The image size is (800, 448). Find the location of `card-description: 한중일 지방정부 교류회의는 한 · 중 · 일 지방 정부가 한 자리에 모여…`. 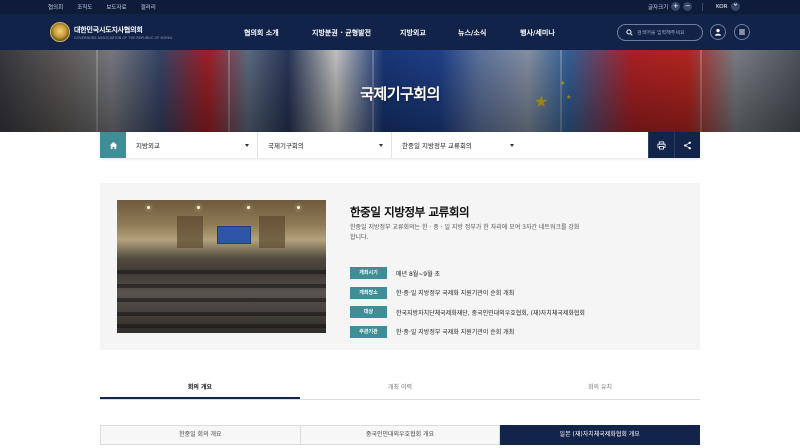

card-description: 한중일 지방정부 교류회의는 한 · 중 · 일 지방 정부가 한 자리에 모여… is located at coordinates (465, 232).